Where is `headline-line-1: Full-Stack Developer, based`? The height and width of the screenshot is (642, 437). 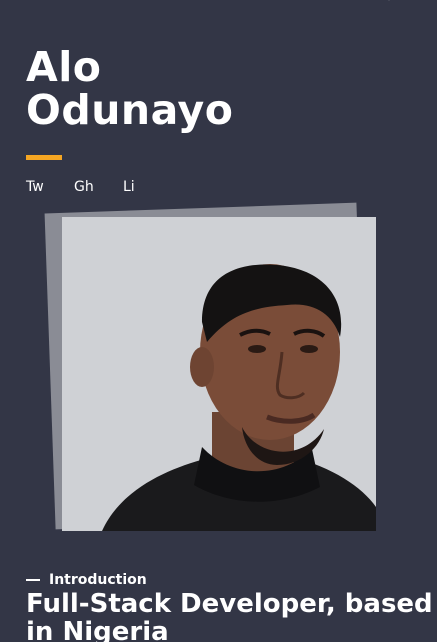
headline-line-1: Full-Stack Developer, based is located at coordinates (229, 604).